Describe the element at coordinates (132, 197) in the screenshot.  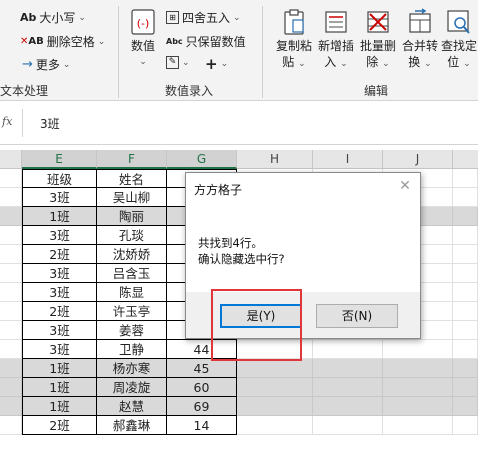
I see `cell-name: 吴山柳` at that location.